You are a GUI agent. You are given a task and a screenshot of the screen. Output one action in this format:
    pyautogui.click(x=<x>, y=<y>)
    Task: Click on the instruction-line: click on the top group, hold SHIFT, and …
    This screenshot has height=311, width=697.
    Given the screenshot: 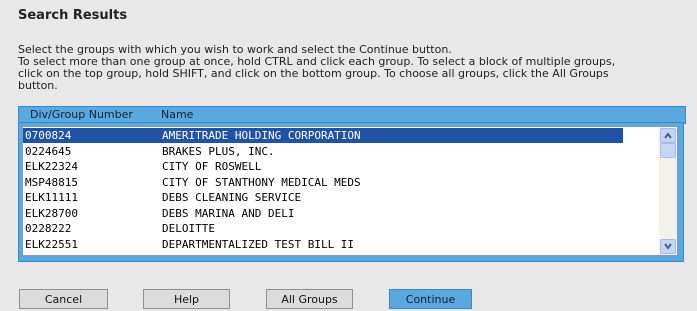 What is the action you would take?
    pyautogui.click(x=313, y=73)
    